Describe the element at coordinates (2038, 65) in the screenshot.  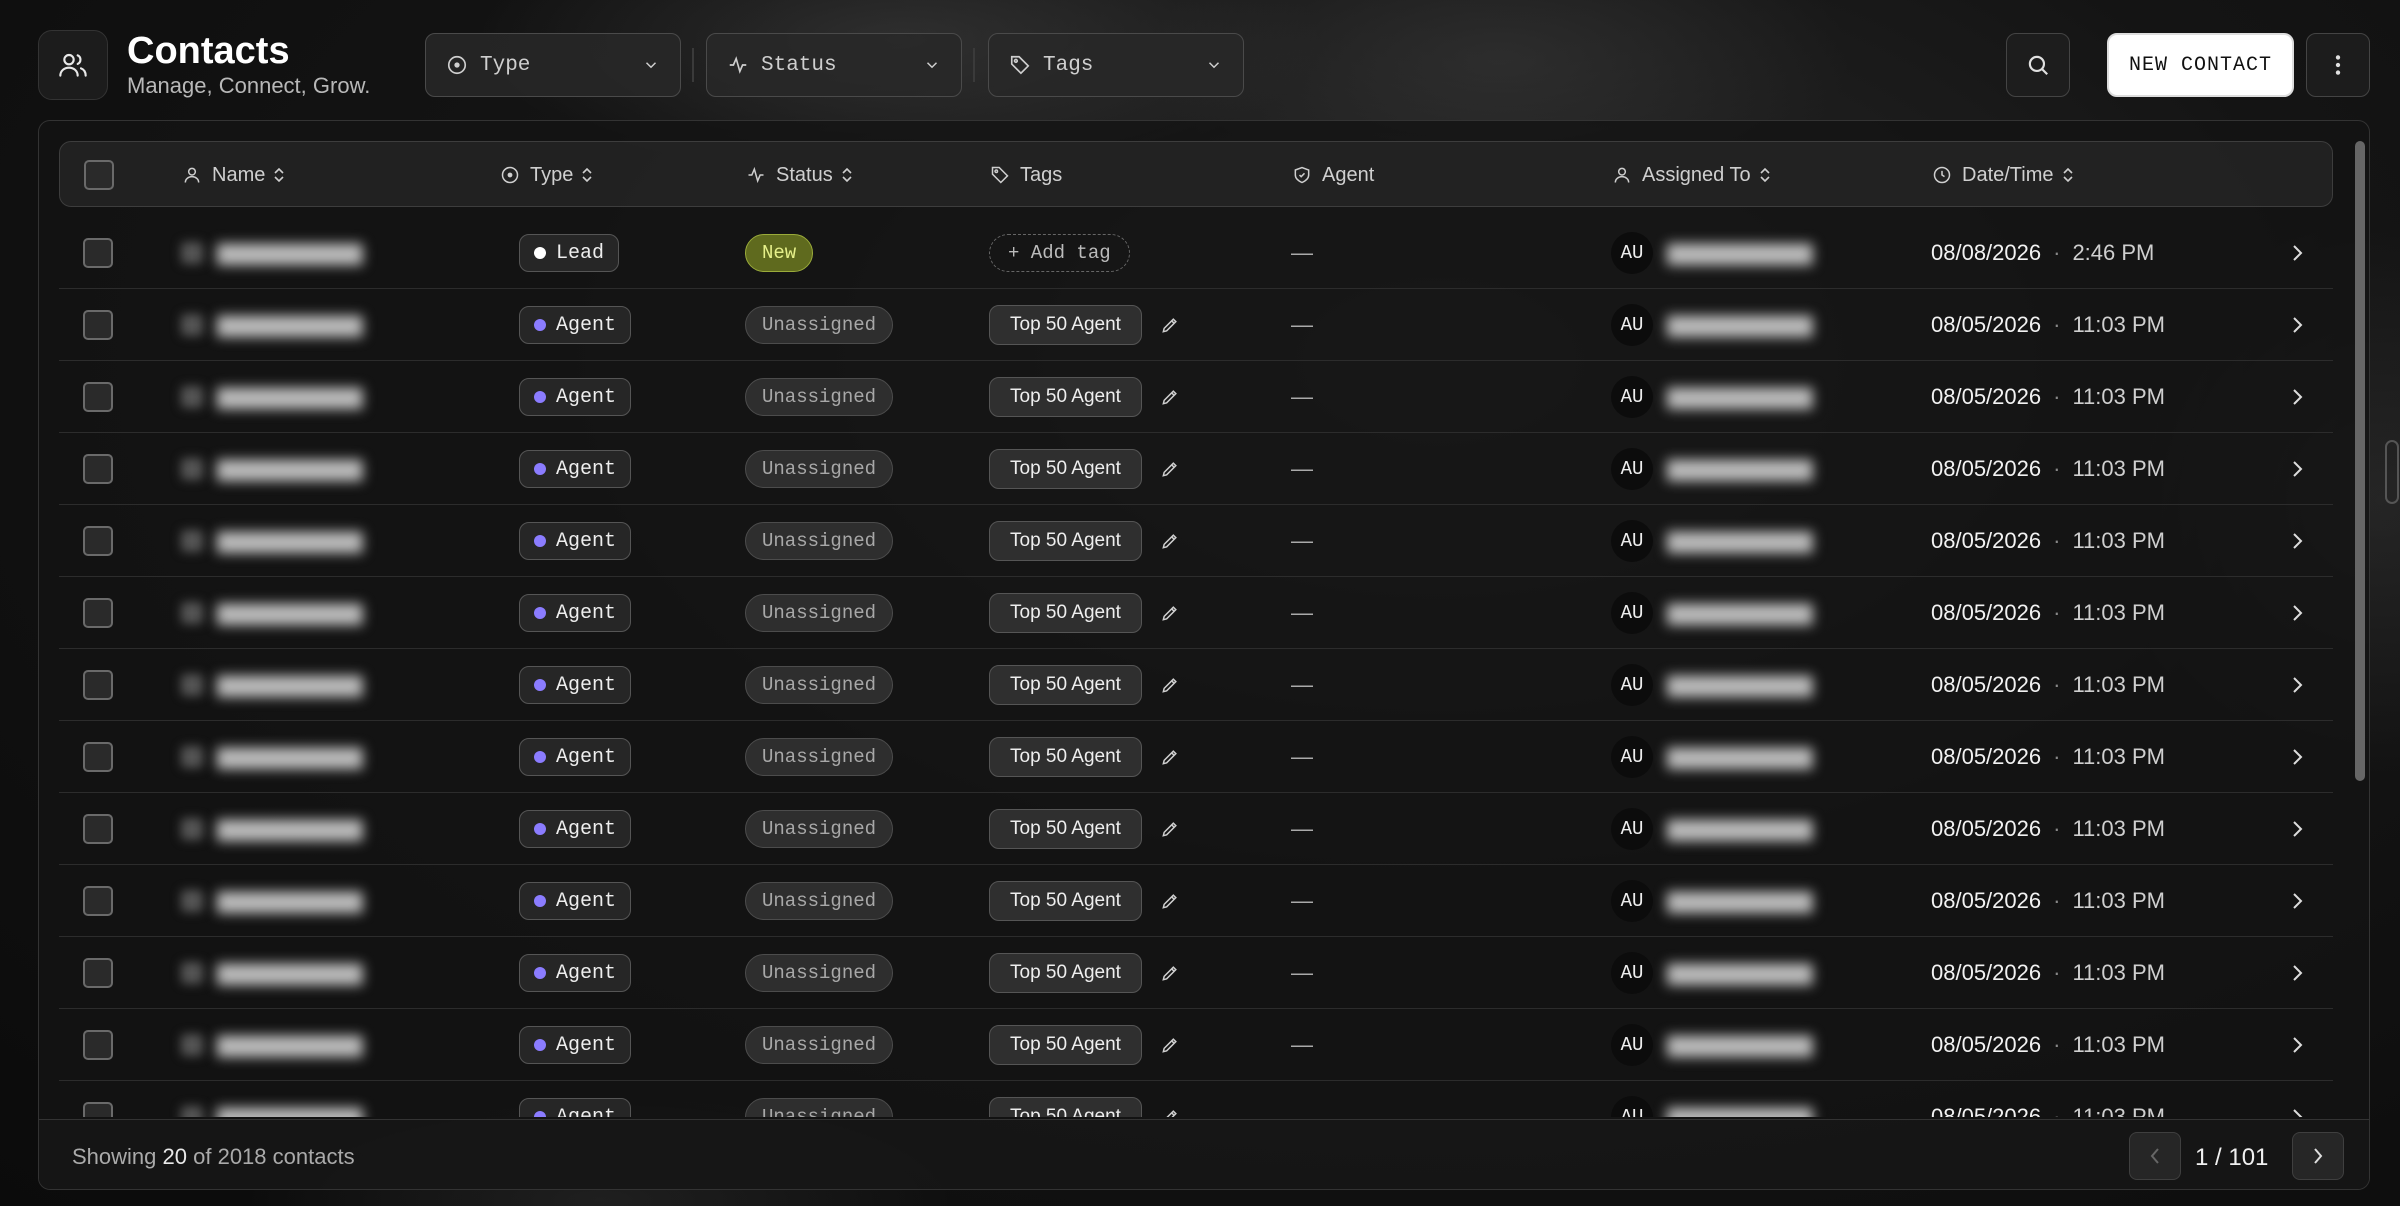
I see `search-button` at that location.